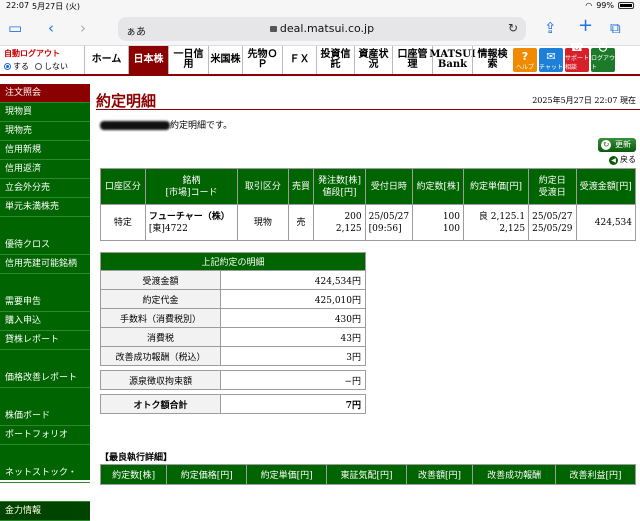 This screenshot has width=640, height=521. I want to click on nav-assets: 資産状況, so click(373, 60).